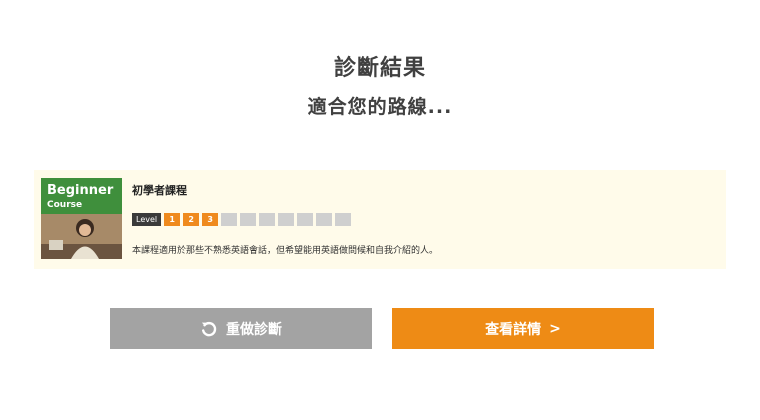 This screenshot has width=760, height=420. What do you see at coordinates (209, 329) in the screenshot?
I see `refresh-icon` at bounding box center [209, 329].